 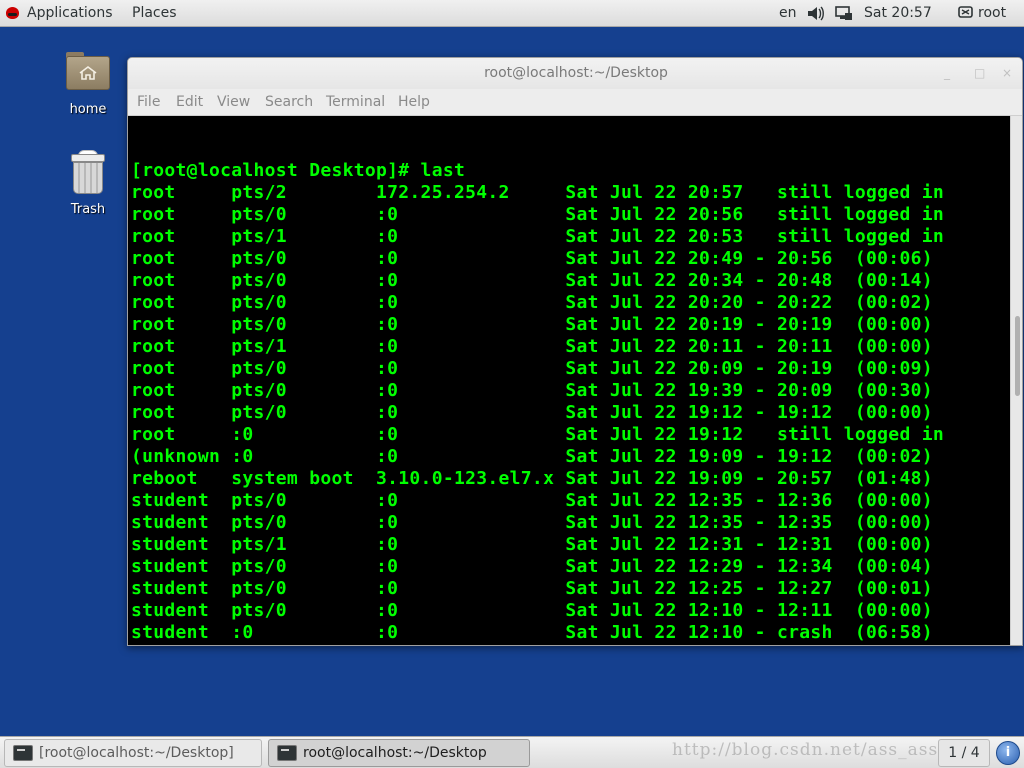 What do you see at coordinates (154, 13) in the screenshot?
I see `places-menu: Places` at bounding box center [154, 13].